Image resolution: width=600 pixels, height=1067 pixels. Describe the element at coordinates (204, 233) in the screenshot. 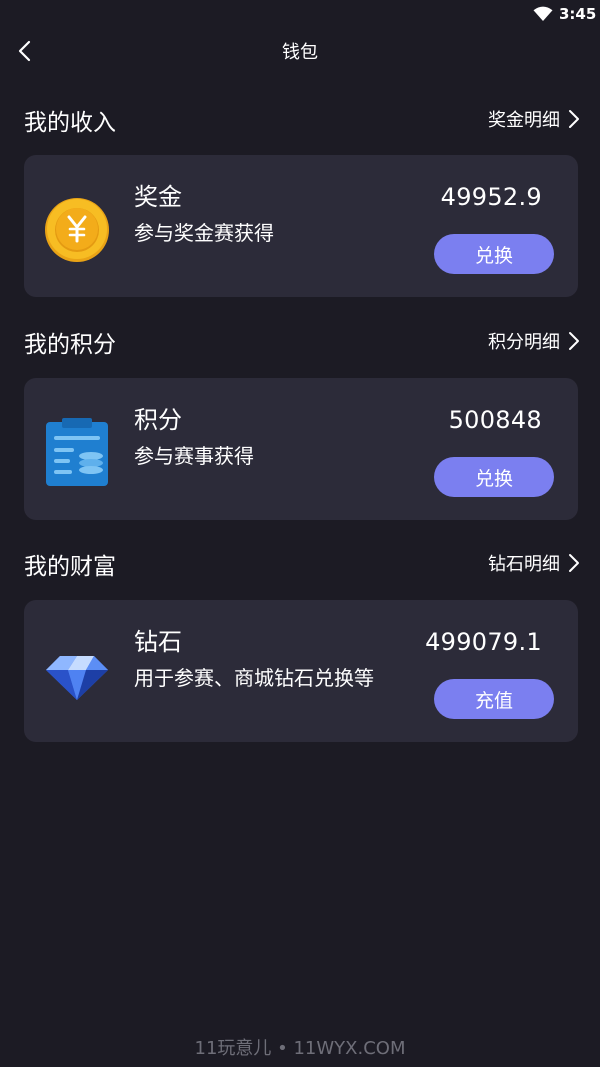

I see `card-description: 参与奖金赛获得` at that location.